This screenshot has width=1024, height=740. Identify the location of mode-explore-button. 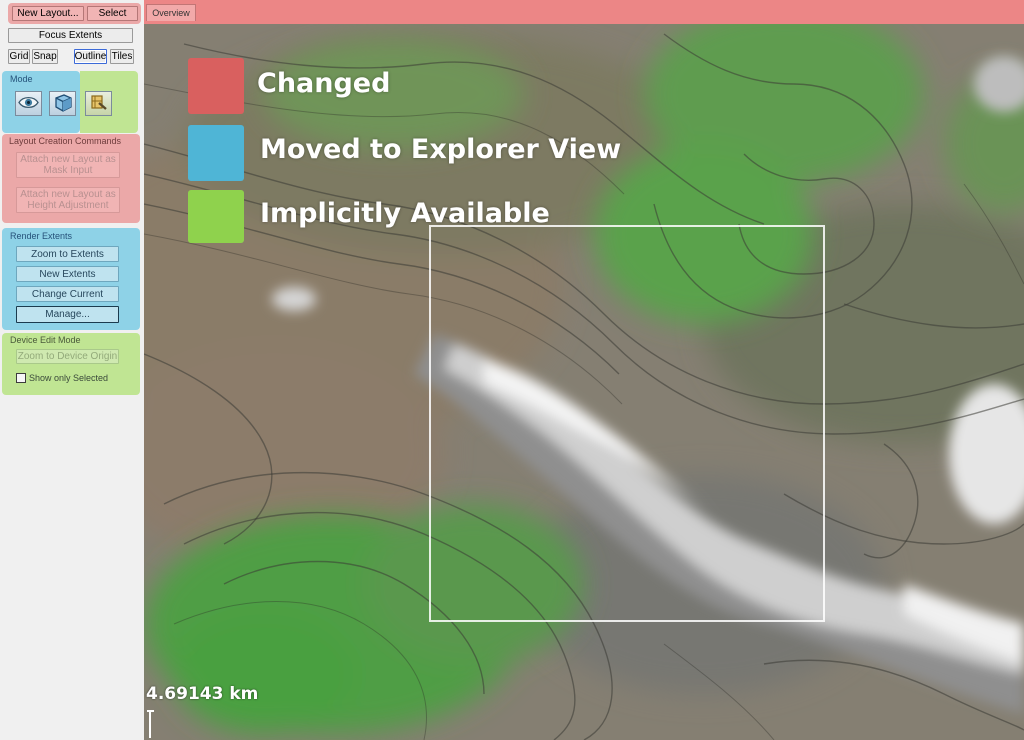
(28, 103).